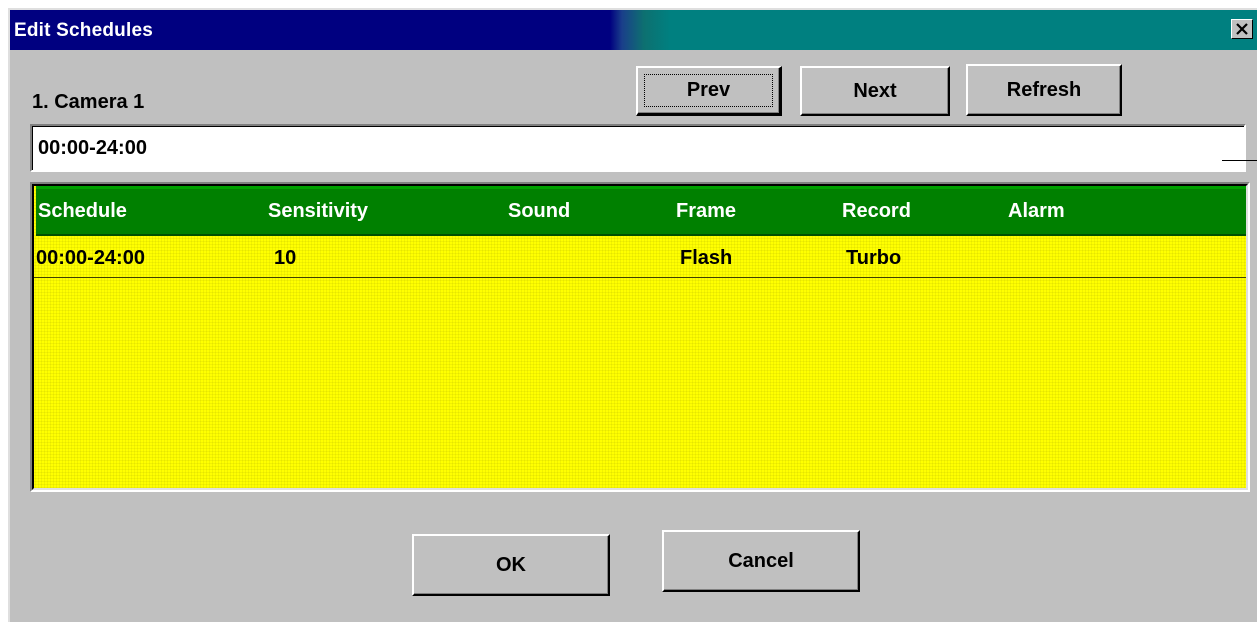 This screenshot has height=622, width=1257. Describe the element at coordinates (88, 102) in the screenshot. I see `camera-label: 1. Camera 1` at that location.